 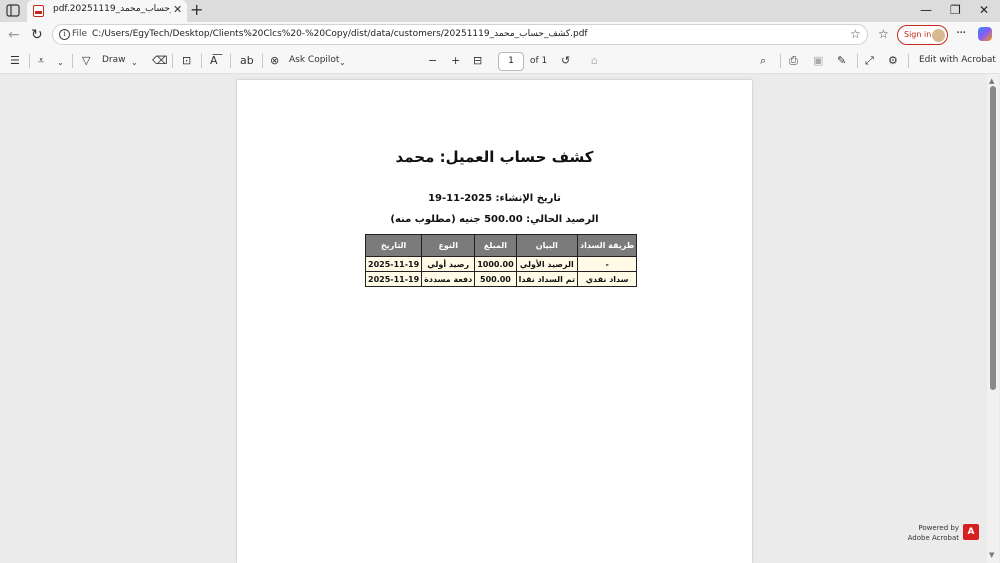 What do you see at coordinates (495, 279) in the screenshot?
I see `table-cell: 500.00` at bounding box center [495, 279].